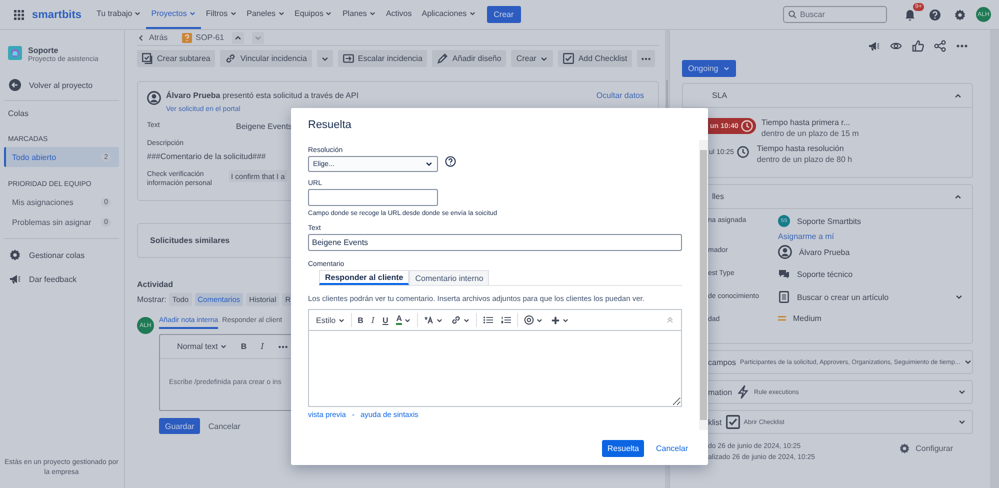  I want to click on field-value: Soporte técnico, so click(825, 274).